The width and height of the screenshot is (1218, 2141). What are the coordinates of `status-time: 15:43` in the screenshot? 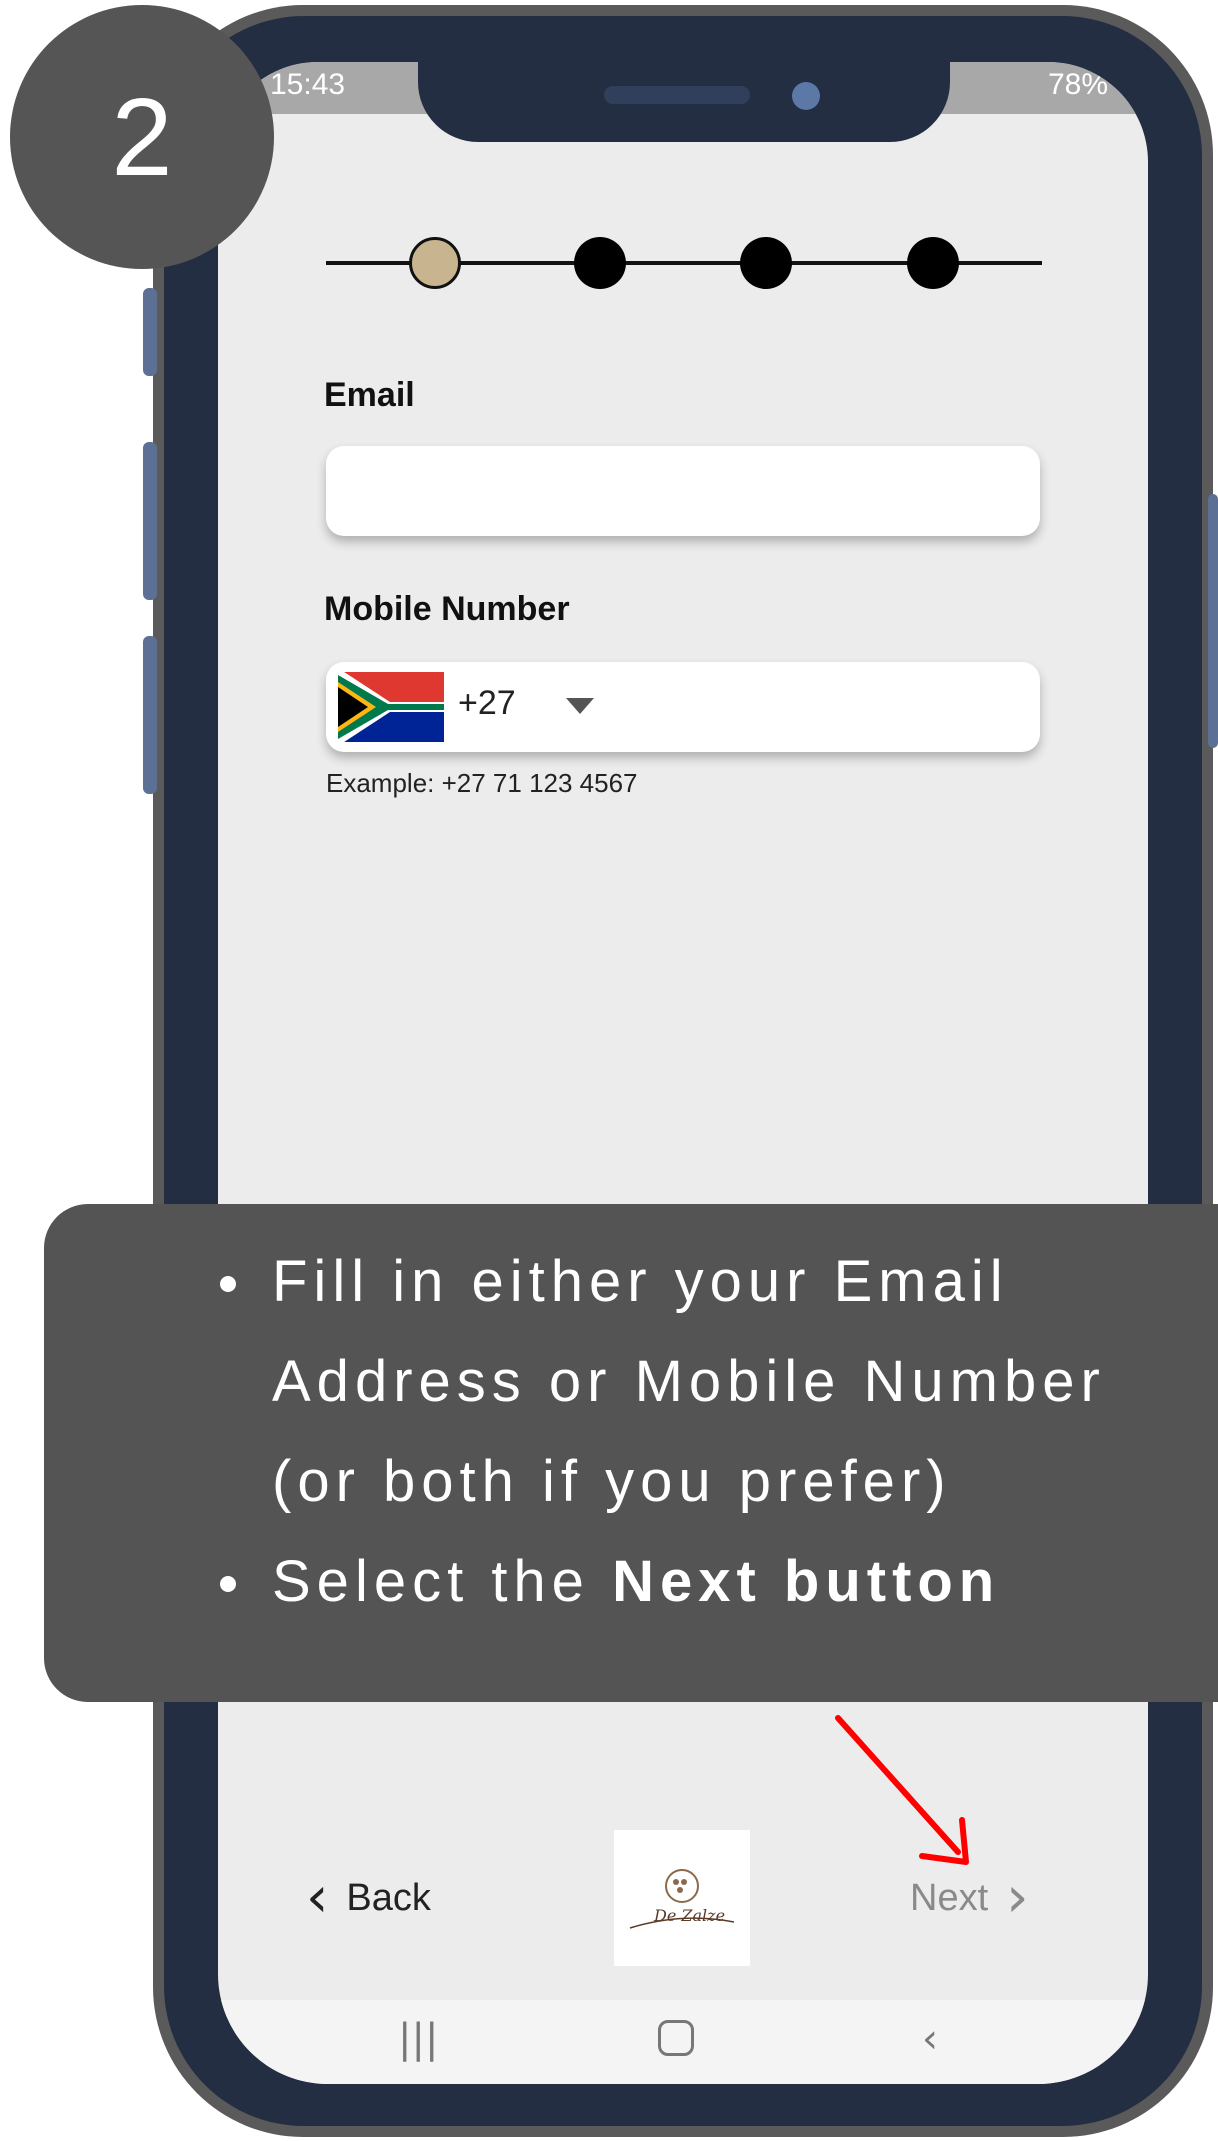 It's located at (308, 84).